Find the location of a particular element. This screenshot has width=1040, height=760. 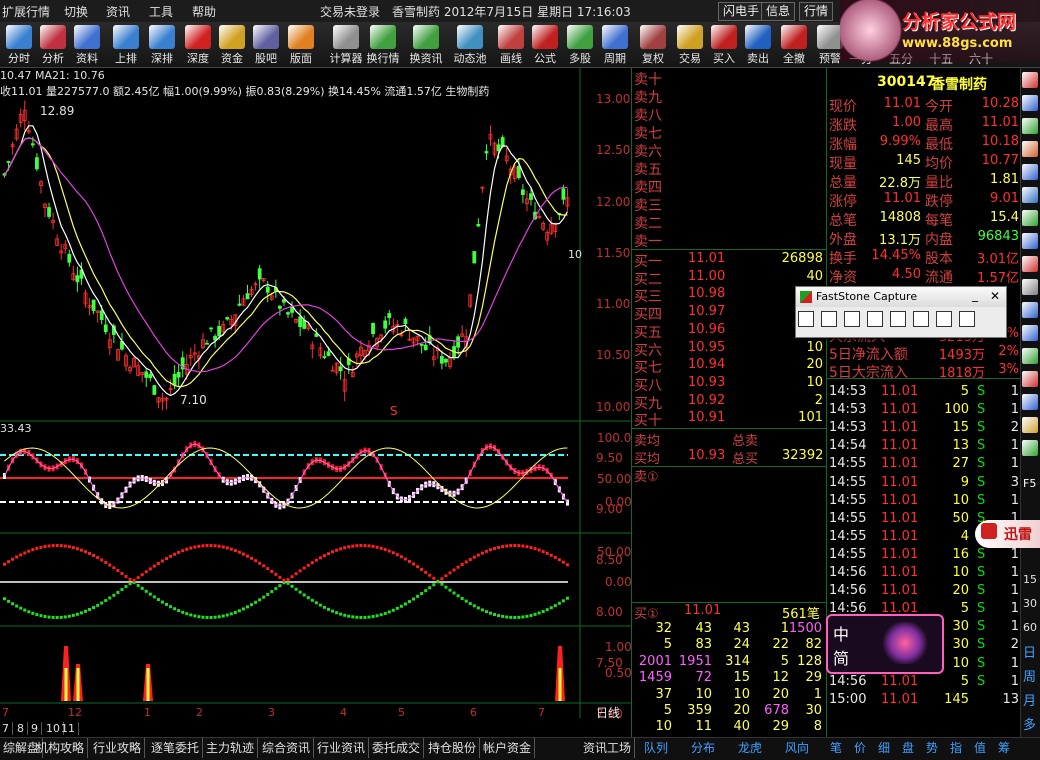

period-number: 30 is located at coordinates (1030, 603).